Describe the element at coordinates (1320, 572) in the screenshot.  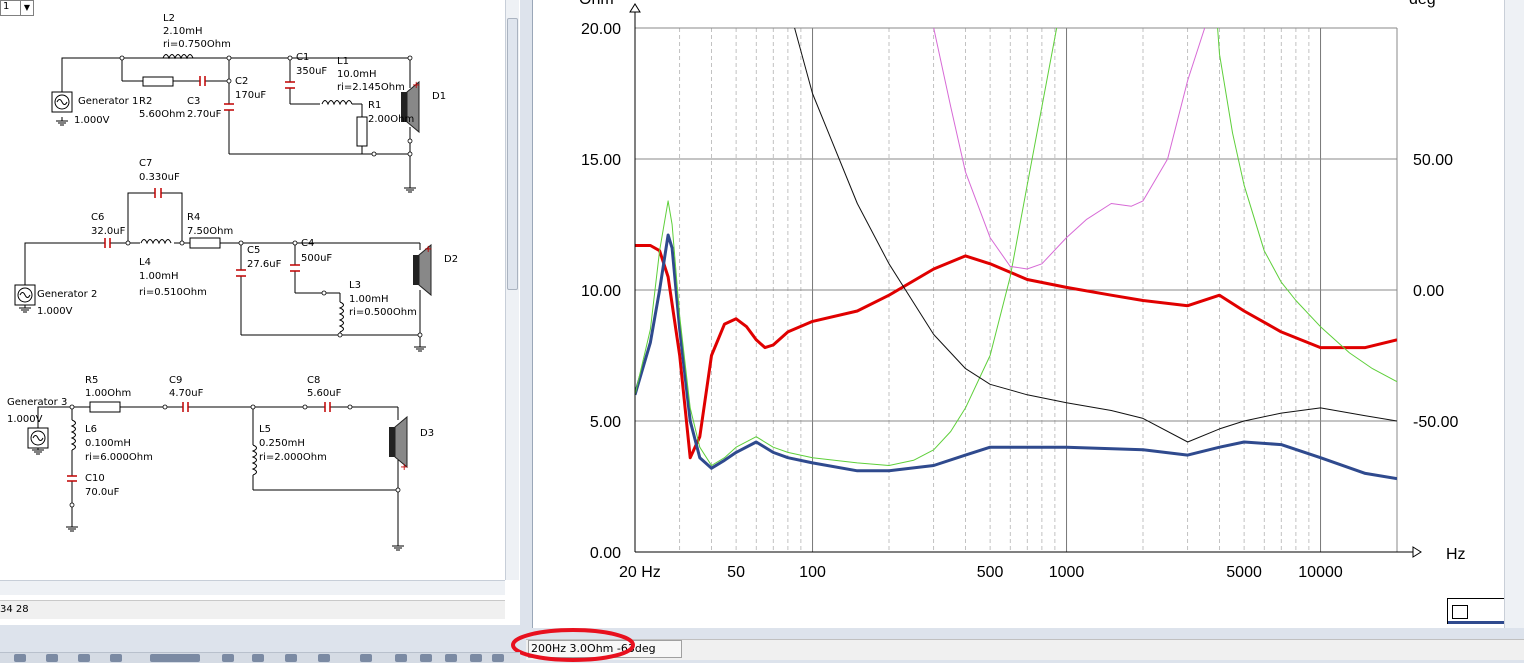
I see `x-tick-label: 10000` at that location.